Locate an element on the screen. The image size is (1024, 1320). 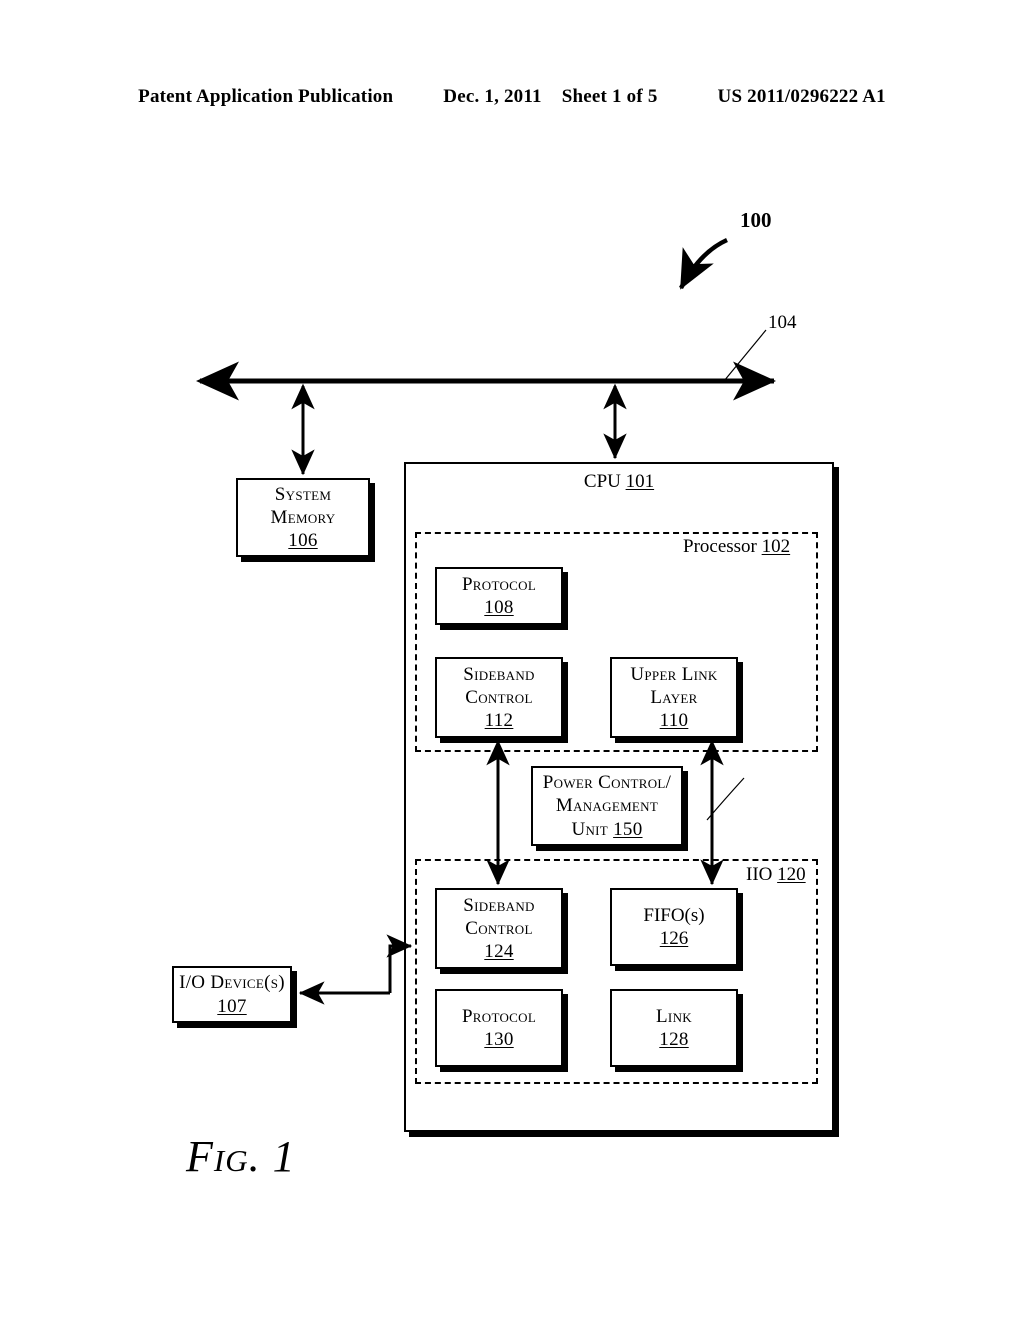
system-memory-block: System Memory 106 is located at coordinates (303, 517).